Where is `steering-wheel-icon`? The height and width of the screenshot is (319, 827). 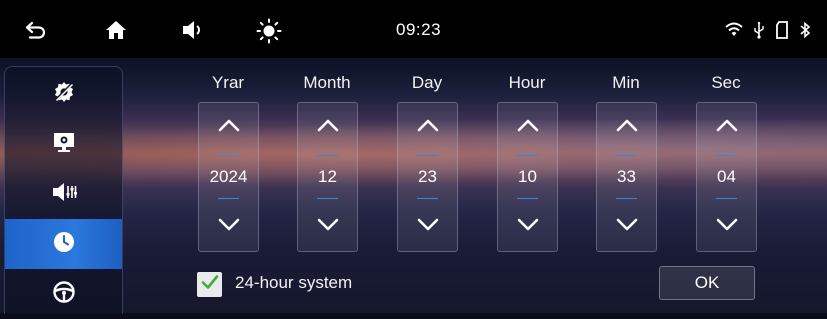 steering-wheel-icon is located at coordinates (64, 294).